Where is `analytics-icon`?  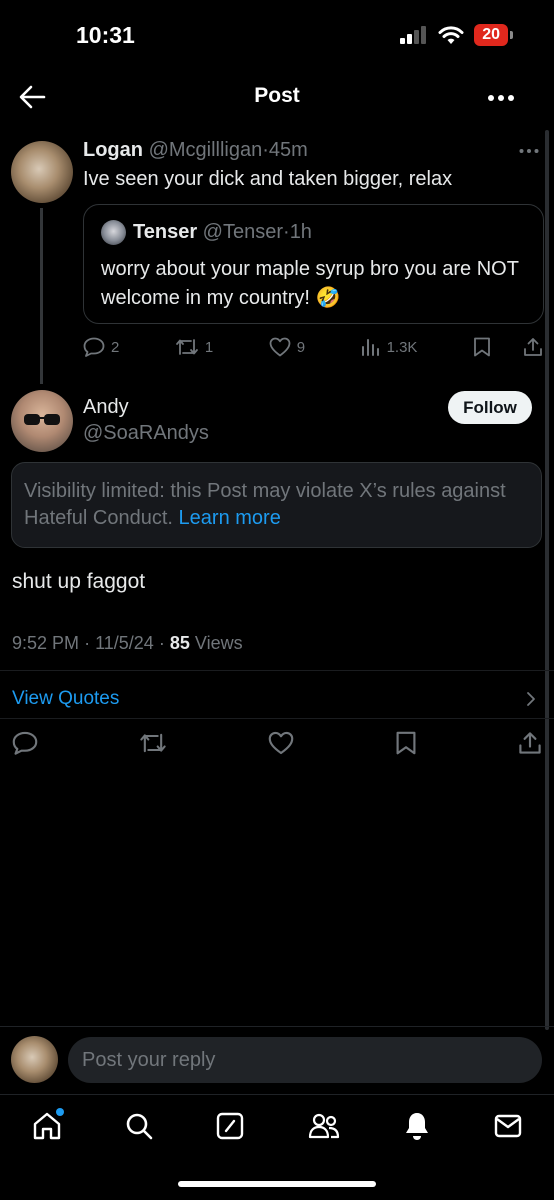 analytics-icon is located at coordinates (371, 347).